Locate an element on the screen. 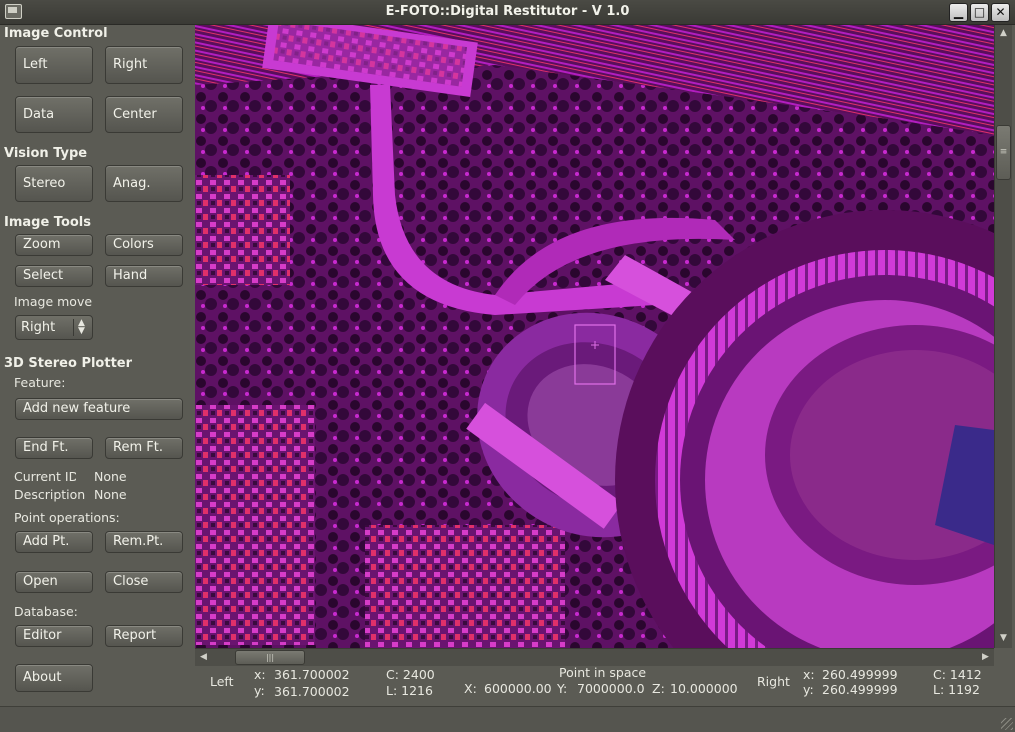 Image resolution: width=1015 pixels, height=732 pixels. vertical-grip-icon: ≡ is located at coordinates (1003, 152).